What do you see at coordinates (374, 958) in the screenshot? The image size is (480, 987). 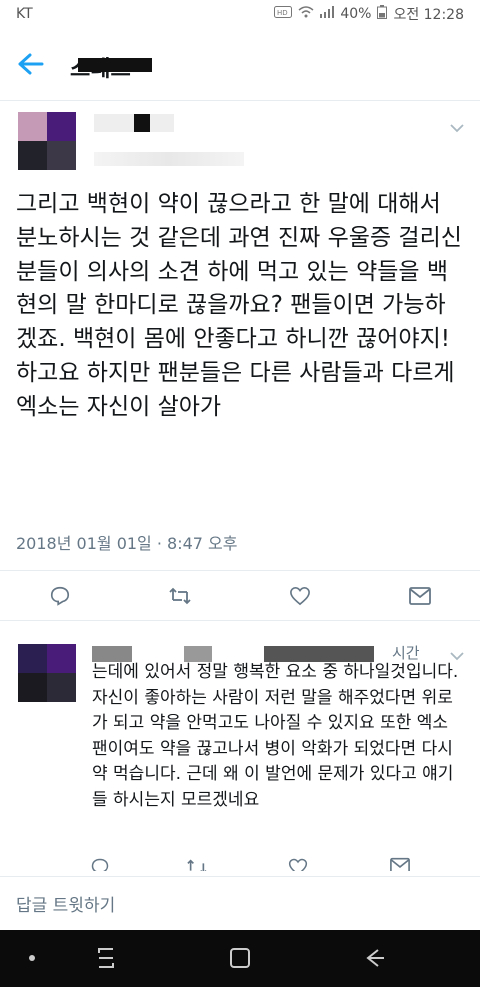 I see `back-icon` at bounding box center [374, 958].